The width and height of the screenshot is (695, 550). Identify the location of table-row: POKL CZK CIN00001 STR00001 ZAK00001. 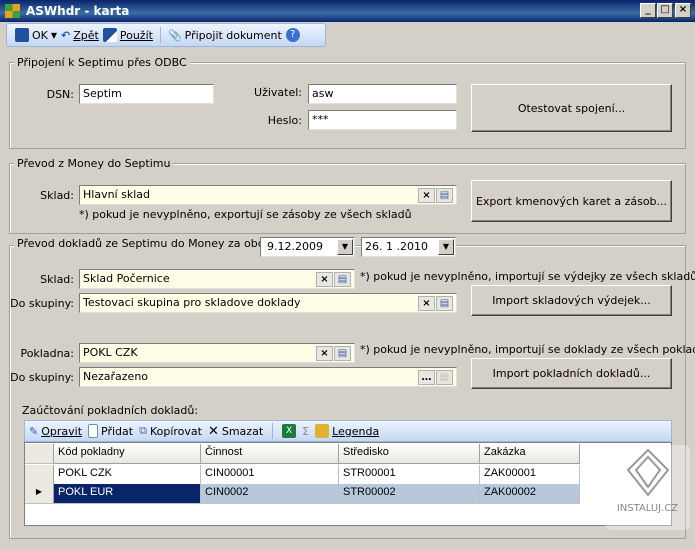
(302, 475).